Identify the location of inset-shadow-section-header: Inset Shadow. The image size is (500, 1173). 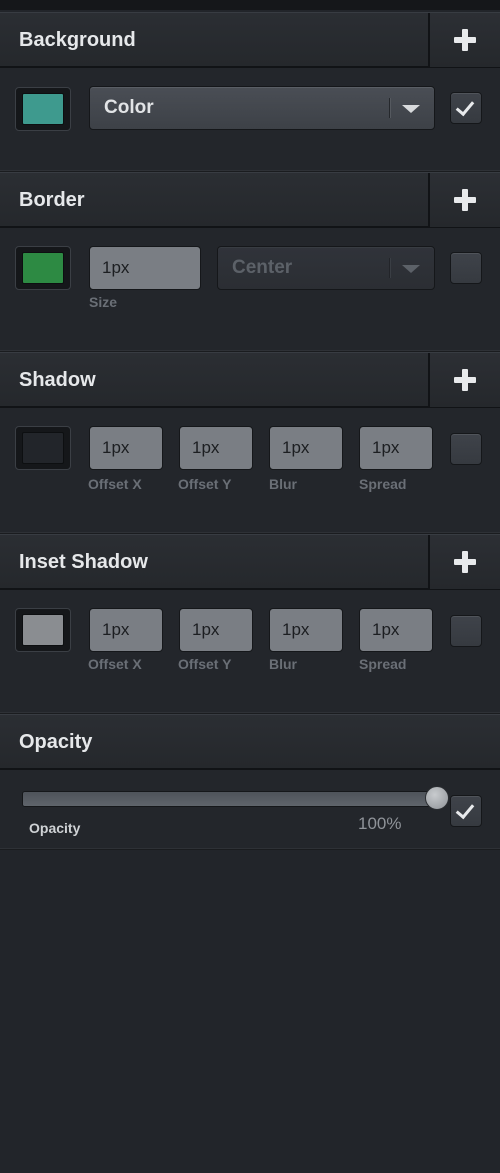
(250, 562).